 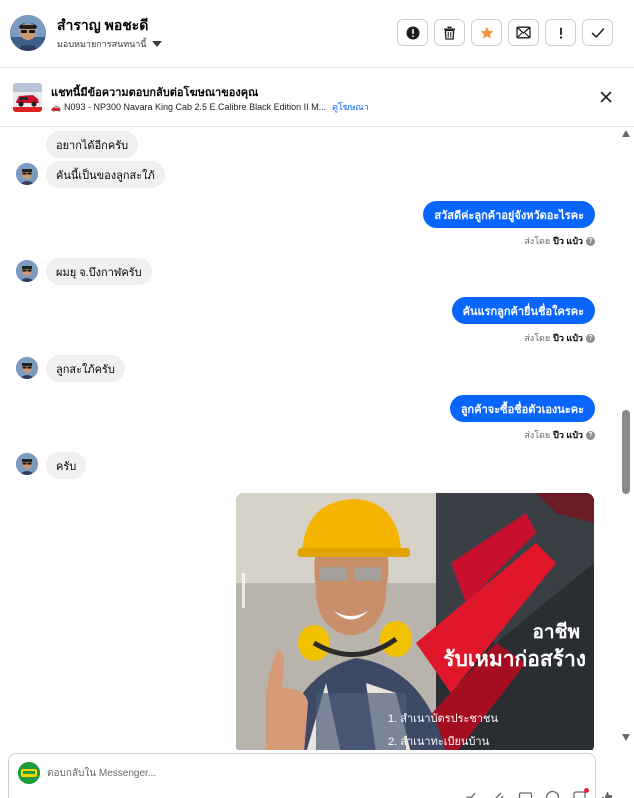 I want to click on page-avatar, so click(x=29, y=773).